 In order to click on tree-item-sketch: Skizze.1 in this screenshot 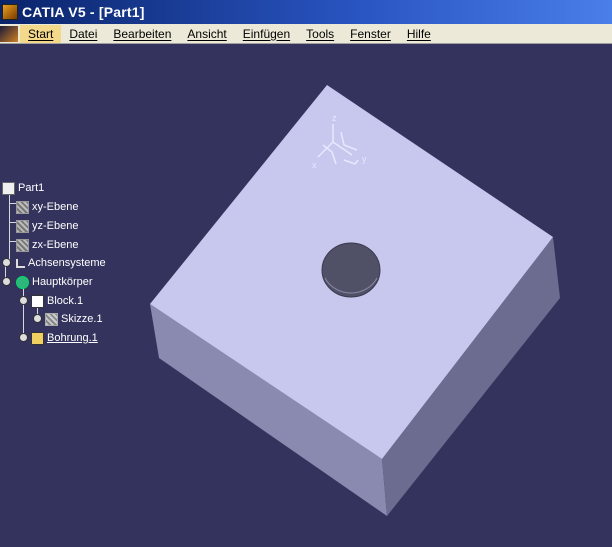, I will do `click(74, 319)`.